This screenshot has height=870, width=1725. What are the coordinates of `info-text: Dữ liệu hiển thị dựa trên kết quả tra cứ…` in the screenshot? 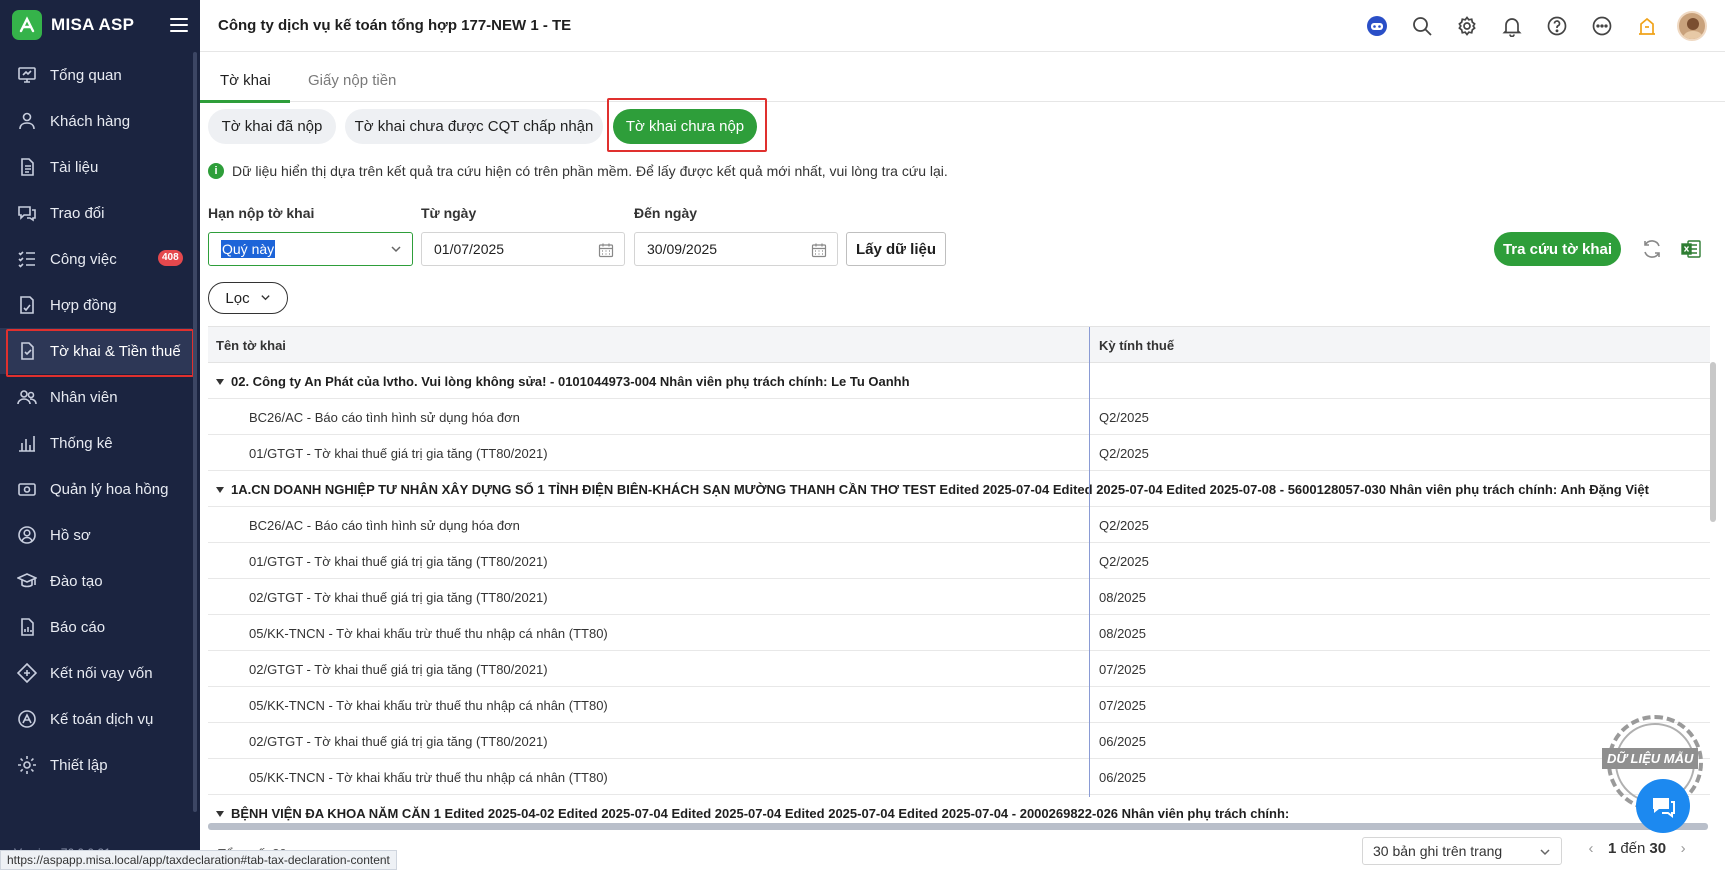 It's located at (590, 171).